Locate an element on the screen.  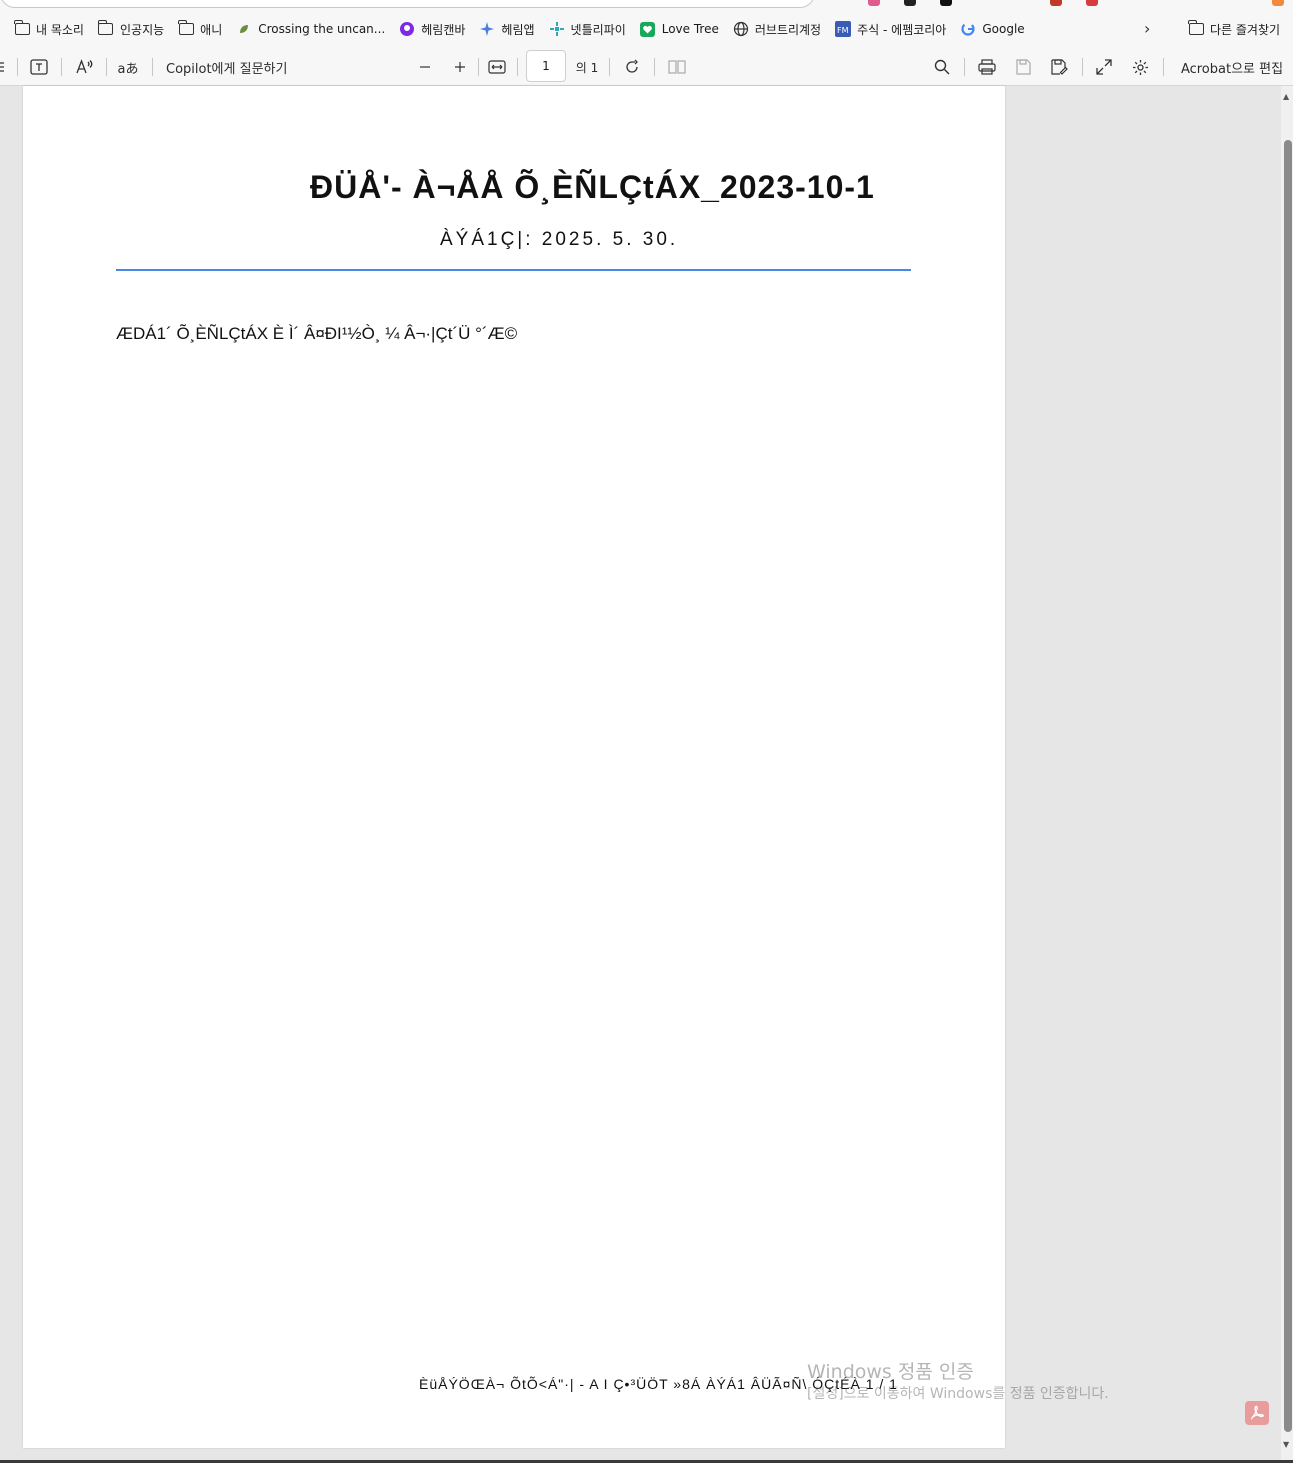
globe-icon is located at coordinates (741, 29).